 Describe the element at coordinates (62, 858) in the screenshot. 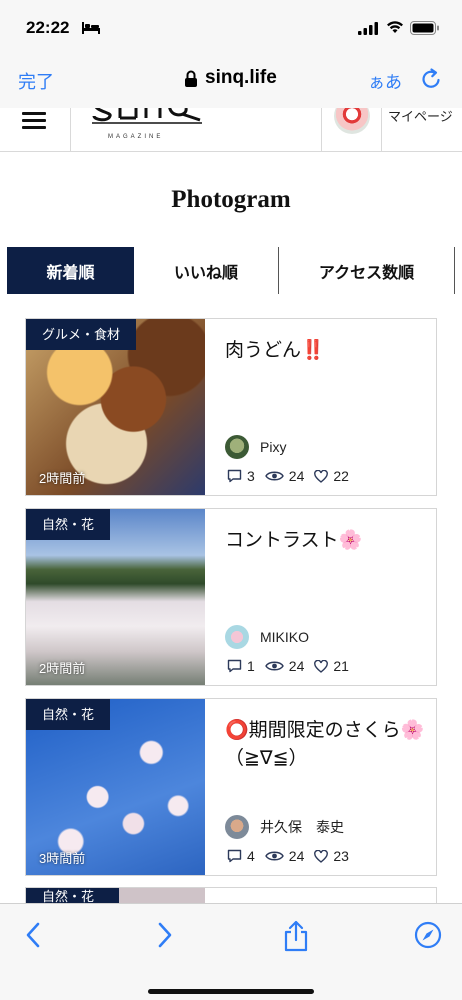

I see `post-age: 3時間前` at that location.